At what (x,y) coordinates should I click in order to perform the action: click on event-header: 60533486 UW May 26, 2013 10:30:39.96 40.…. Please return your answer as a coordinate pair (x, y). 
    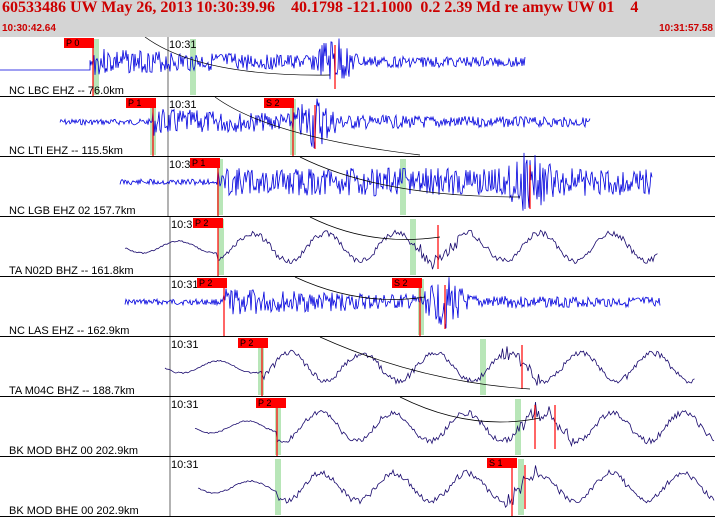
    Looking at the image, I should click on (357, 18).